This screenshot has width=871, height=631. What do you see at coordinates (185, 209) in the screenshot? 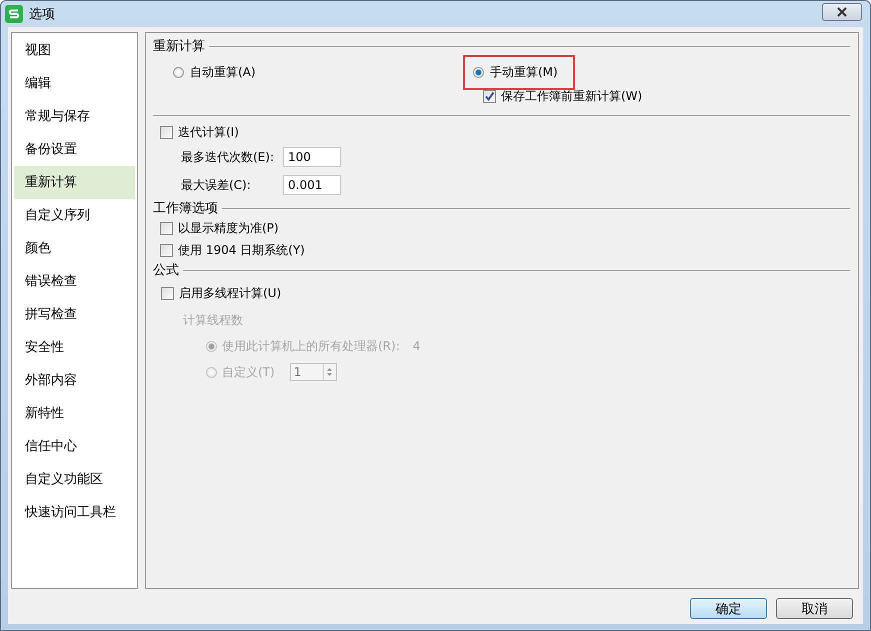
I see `section-title: 工作簿选项` at bounding box center [185, 209].